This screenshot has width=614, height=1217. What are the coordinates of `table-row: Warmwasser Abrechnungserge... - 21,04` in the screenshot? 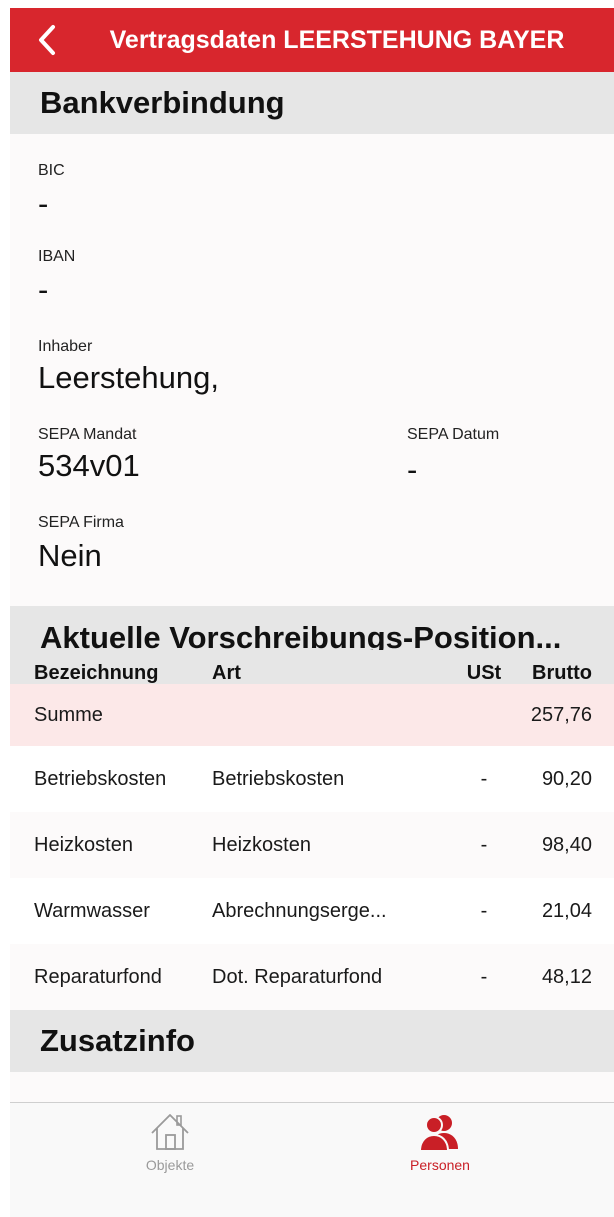 It's located at (312, 911).